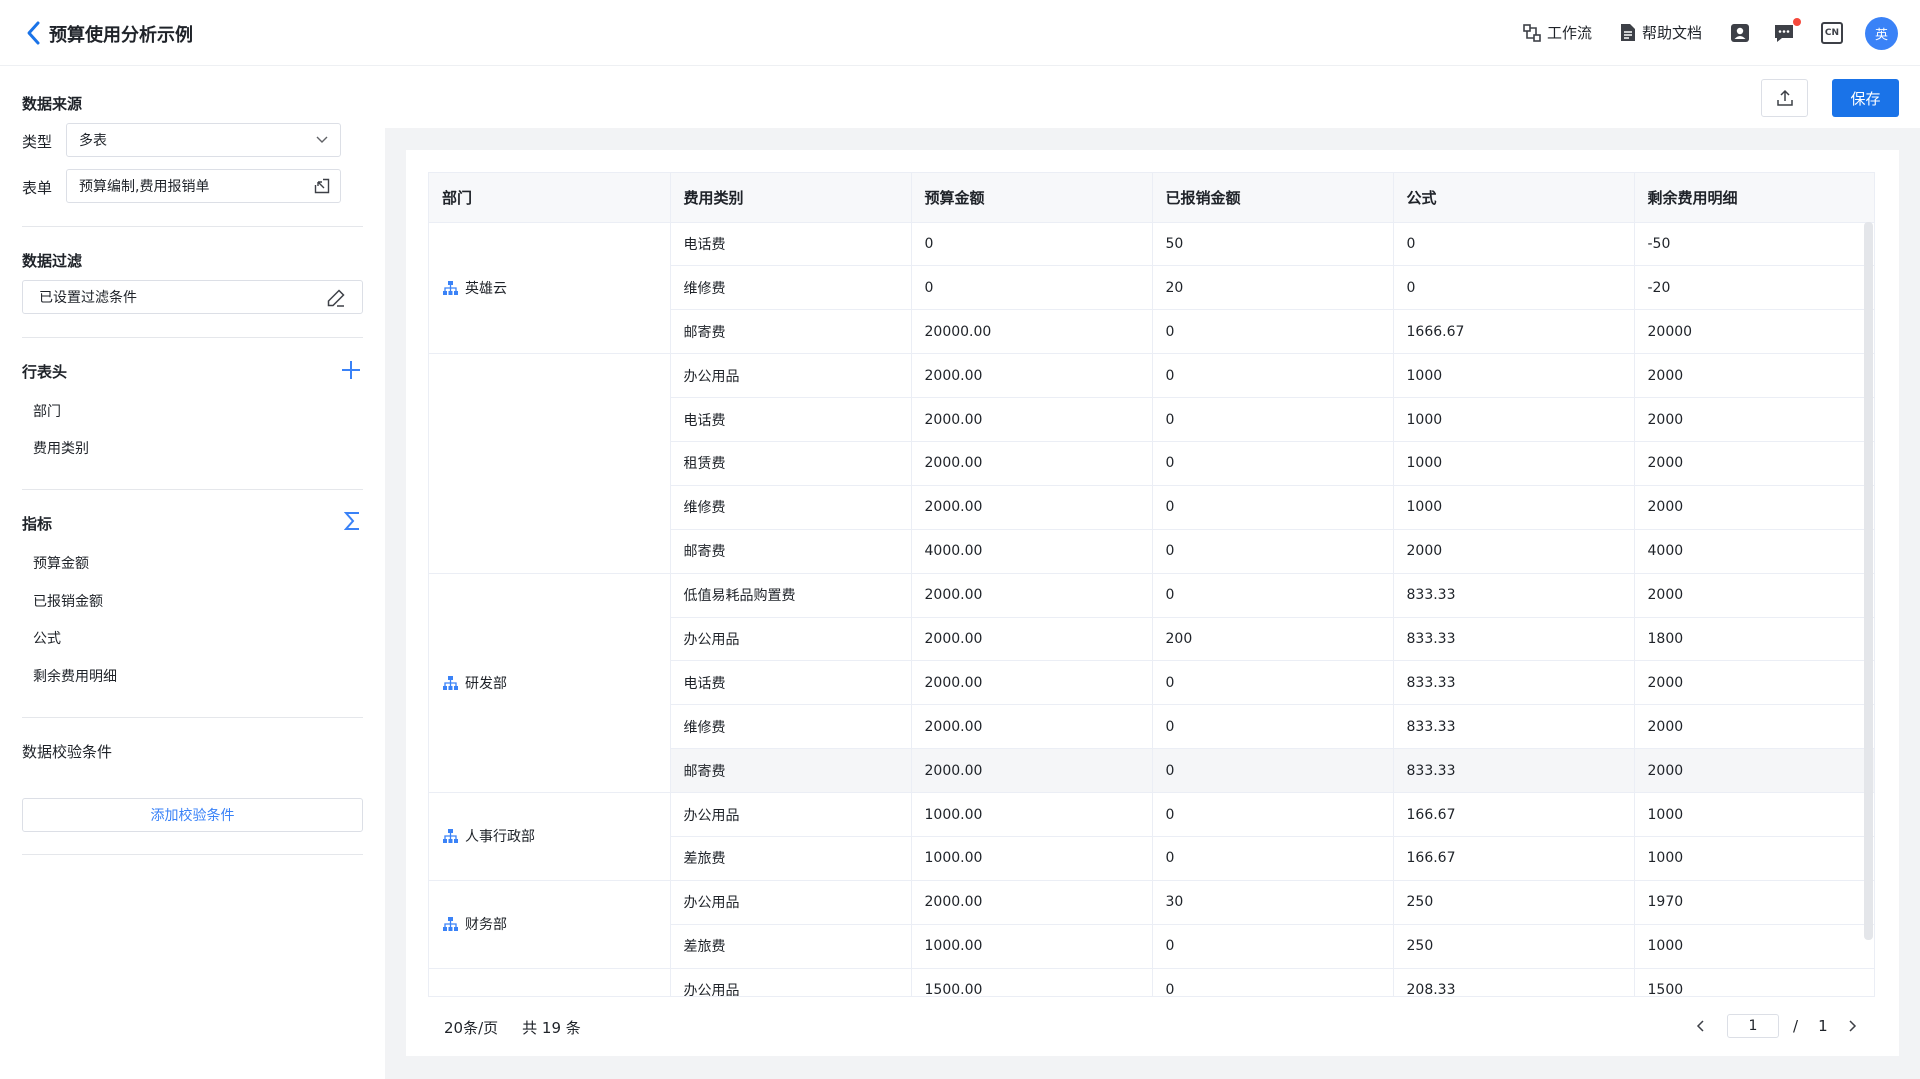  I want to click on workflow-icon, so click(1532, 32).